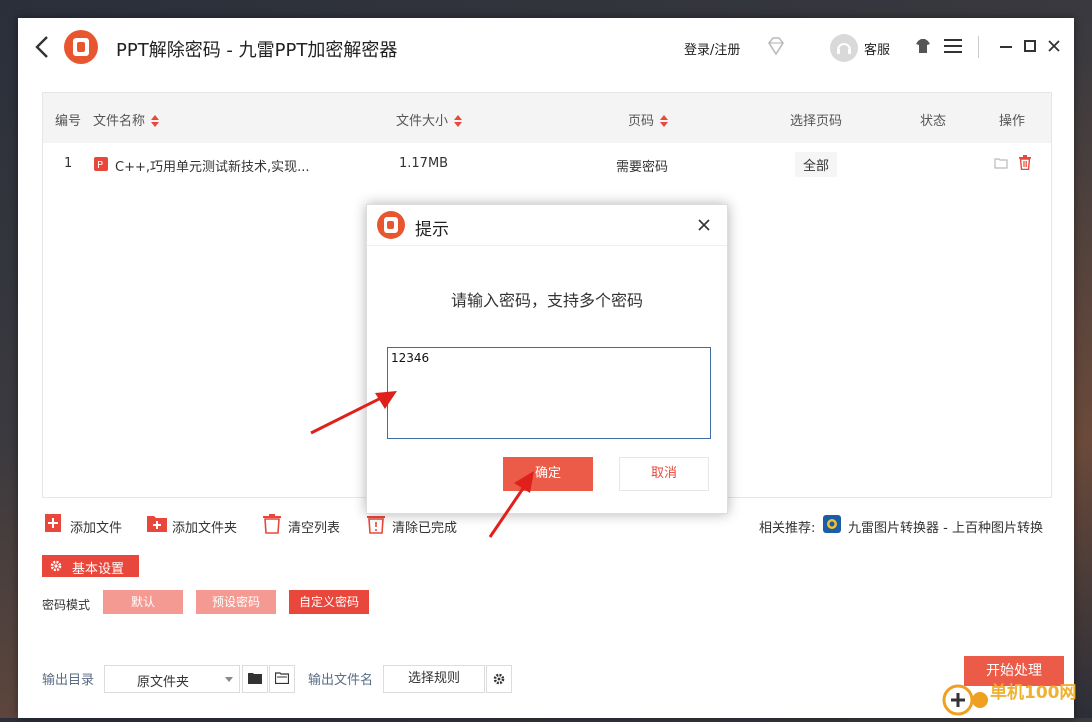 This screenshot has width=1092, height=722. What do you see at coordinates (143, 602) in the screenshot?
I see `mode-default-button: 默认` at bounding box center [143, 602].